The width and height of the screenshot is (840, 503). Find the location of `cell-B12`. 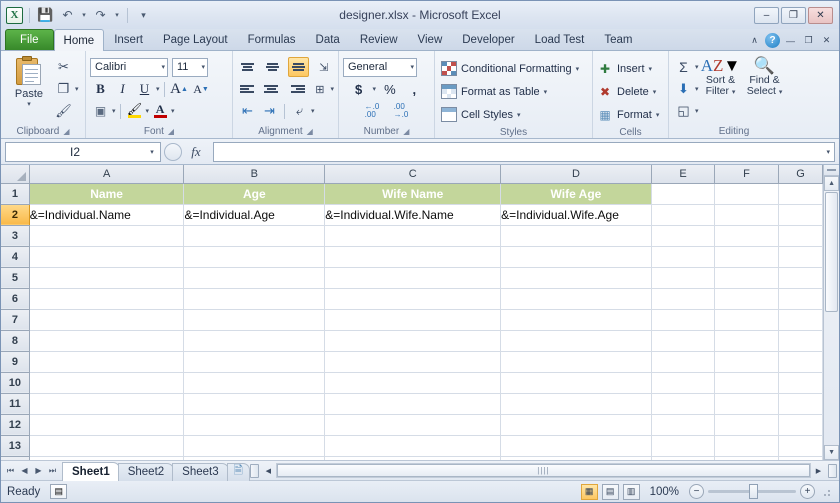

cell-B12 is located at coordinates (254, 425).